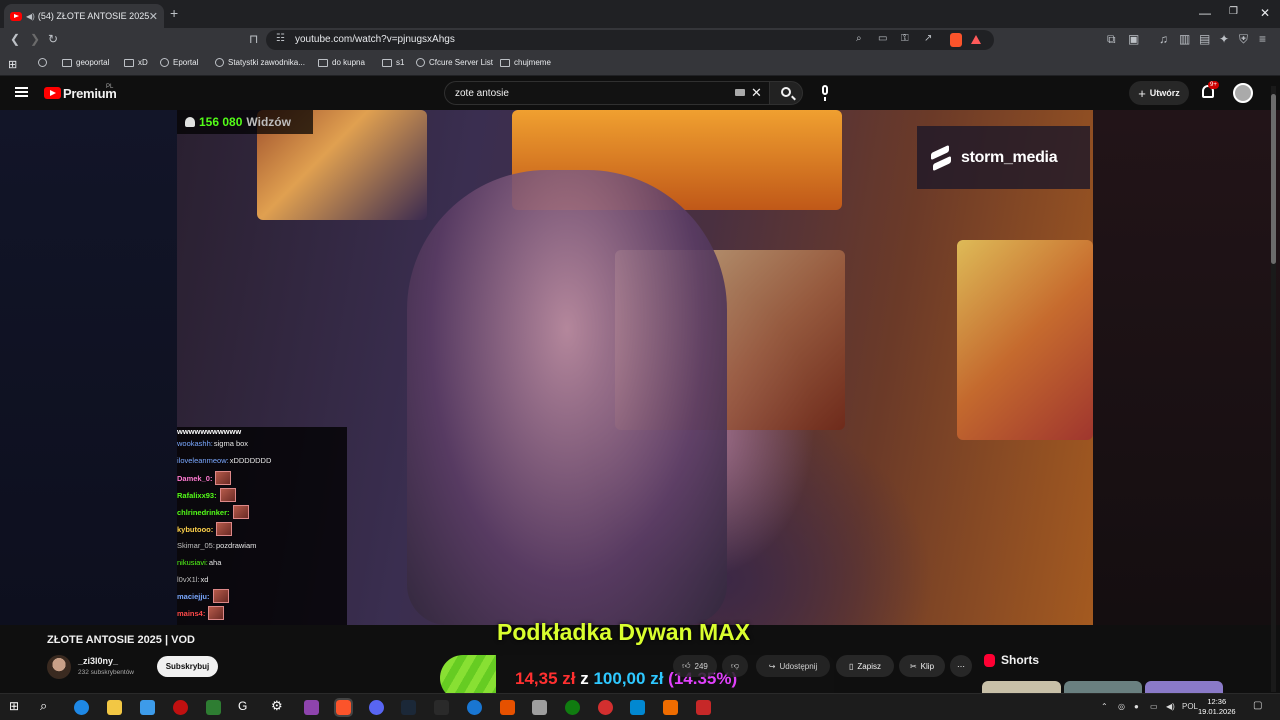 This screenshot has height=720, width=1280. Describe the element at coordinates (53, 39) in the screenshot. I see `reload-icon: ↻` at that location.